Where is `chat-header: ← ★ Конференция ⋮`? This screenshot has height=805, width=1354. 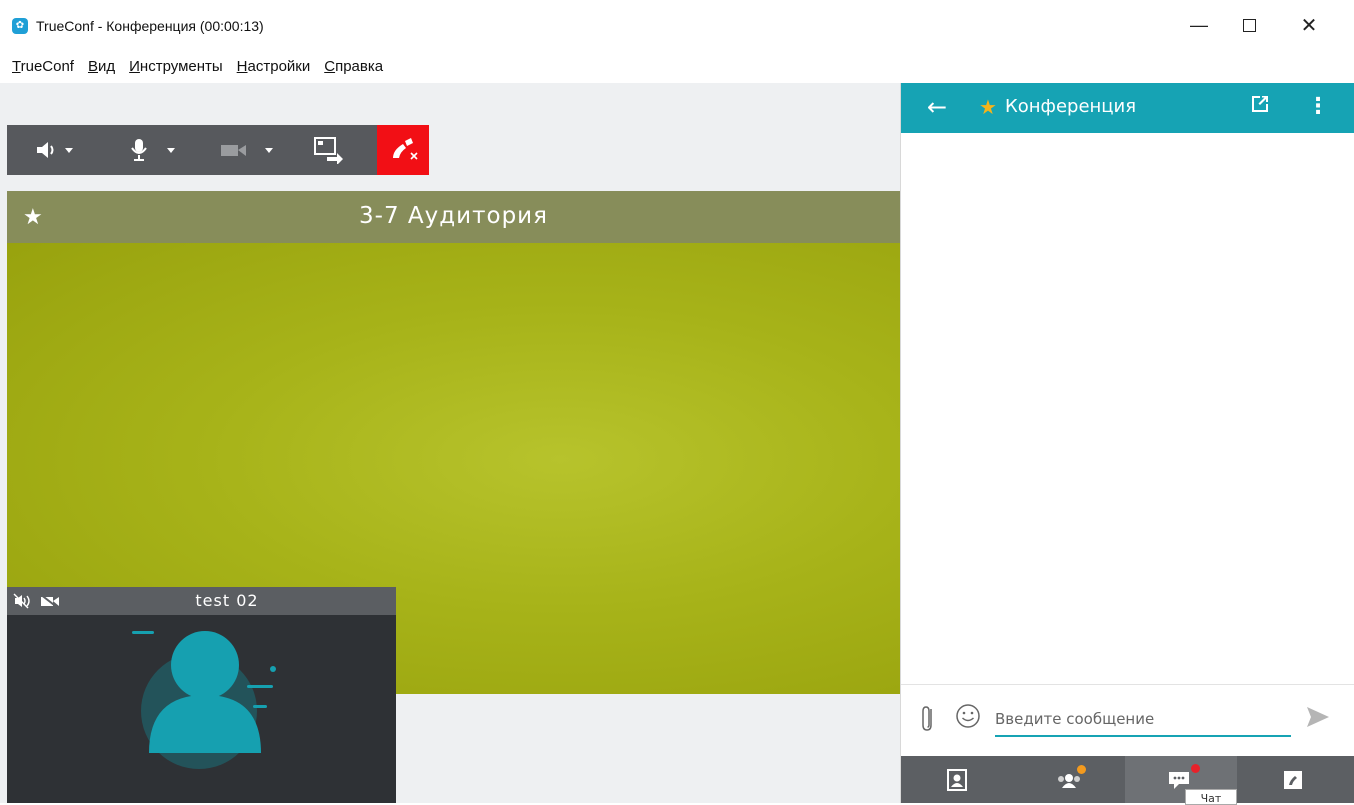
chat-header: ← ★ Конференция ⋮ is located at coordinates (1127, 108).